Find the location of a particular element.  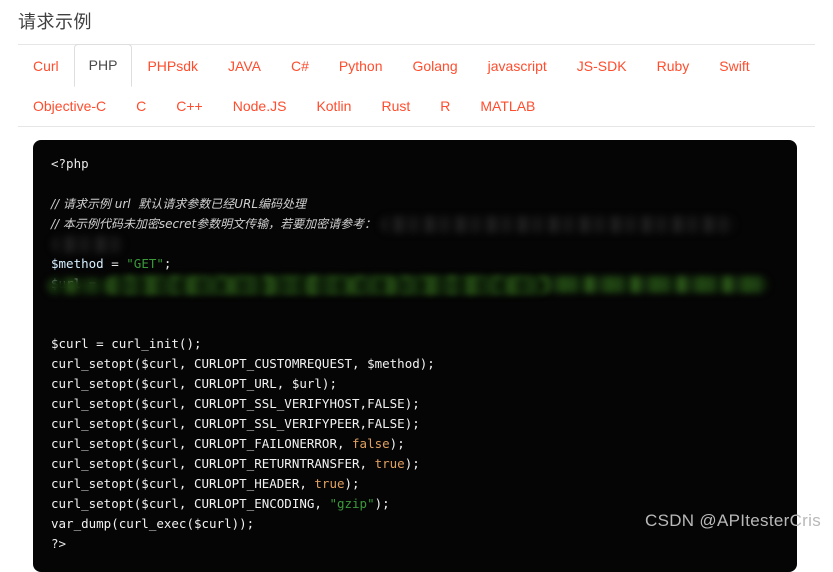

code-line-comment-2-overflow is located at coordinates (415, 244).